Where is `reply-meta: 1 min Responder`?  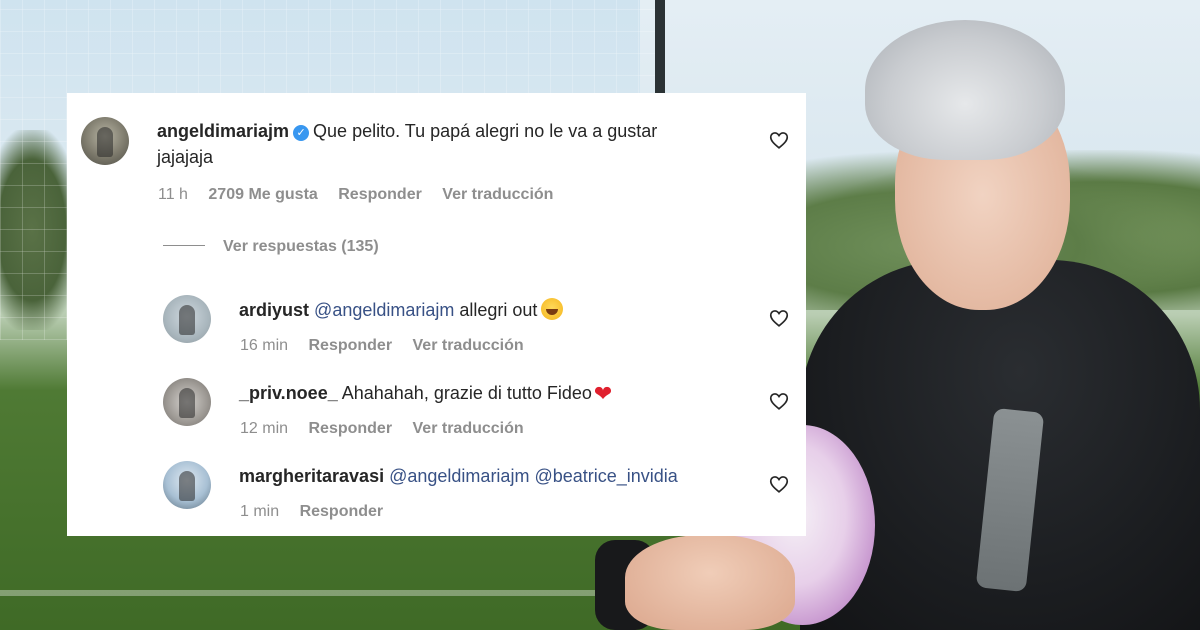
reply-meta: 1 min Responder is located at coordinates (319, 512).